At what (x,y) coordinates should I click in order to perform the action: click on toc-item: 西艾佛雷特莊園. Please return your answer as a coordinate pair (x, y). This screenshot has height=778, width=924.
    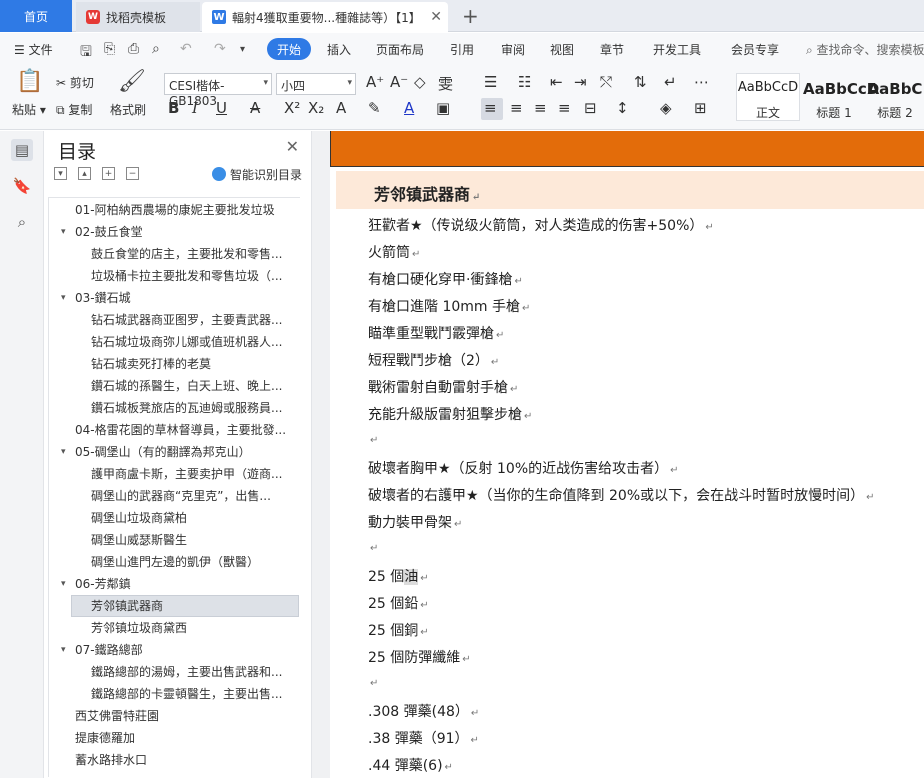
    Looking at the image, I should click on (186, 716).